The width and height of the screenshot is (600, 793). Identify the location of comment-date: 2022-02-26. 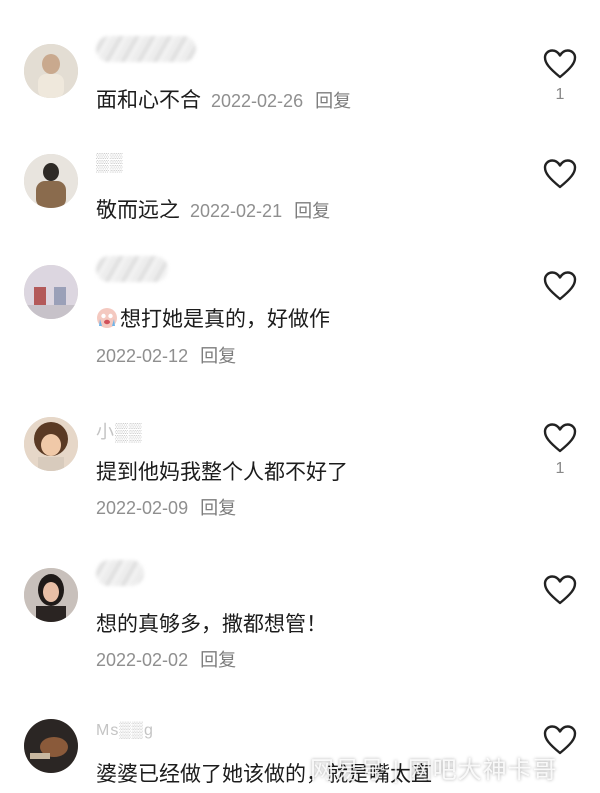
(257, 101).